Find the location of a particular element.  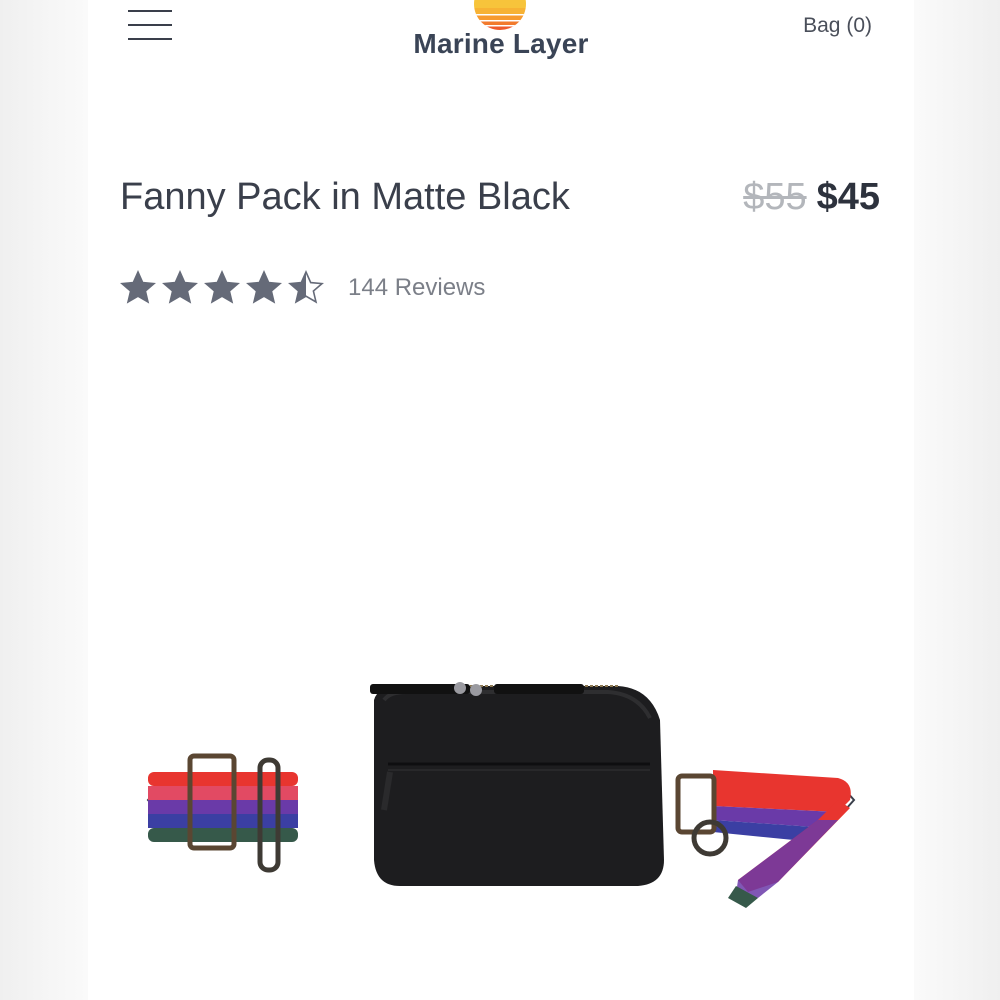

bag-link: Bag (0) is located at coordinates (837, 26).